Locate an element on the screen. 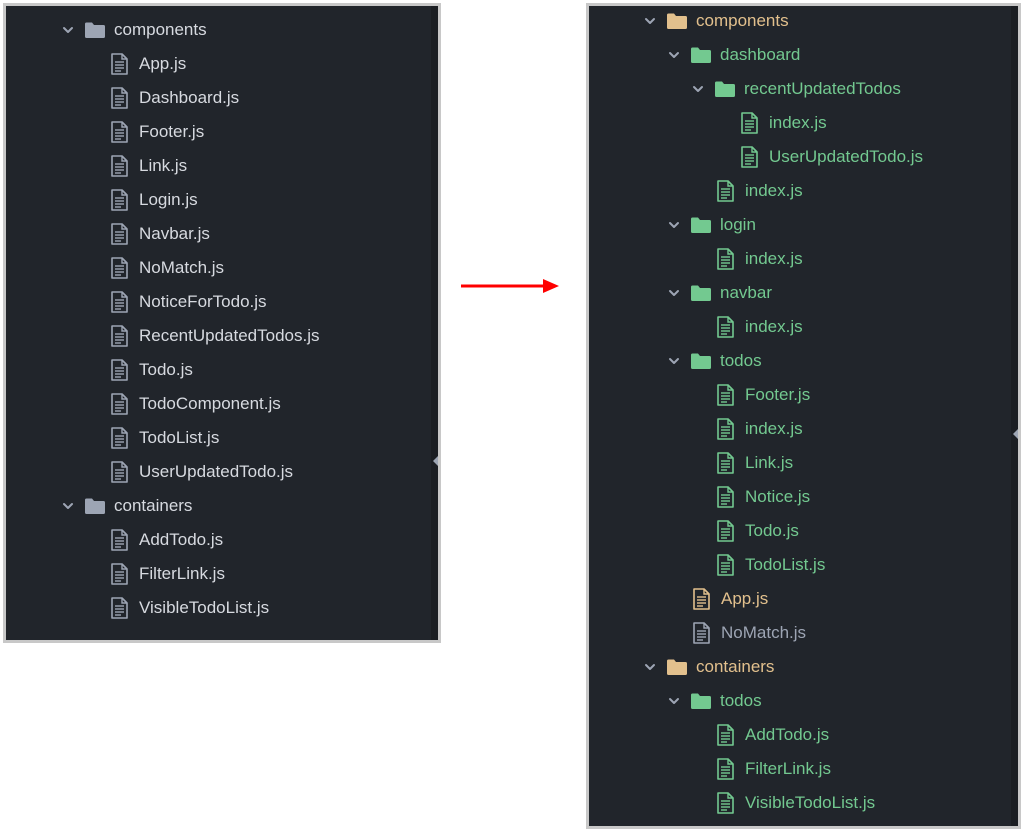 This screenshot has width=1024, height=829. tree-file: NoticeForTodo.js is located at coordinates (187, 302).